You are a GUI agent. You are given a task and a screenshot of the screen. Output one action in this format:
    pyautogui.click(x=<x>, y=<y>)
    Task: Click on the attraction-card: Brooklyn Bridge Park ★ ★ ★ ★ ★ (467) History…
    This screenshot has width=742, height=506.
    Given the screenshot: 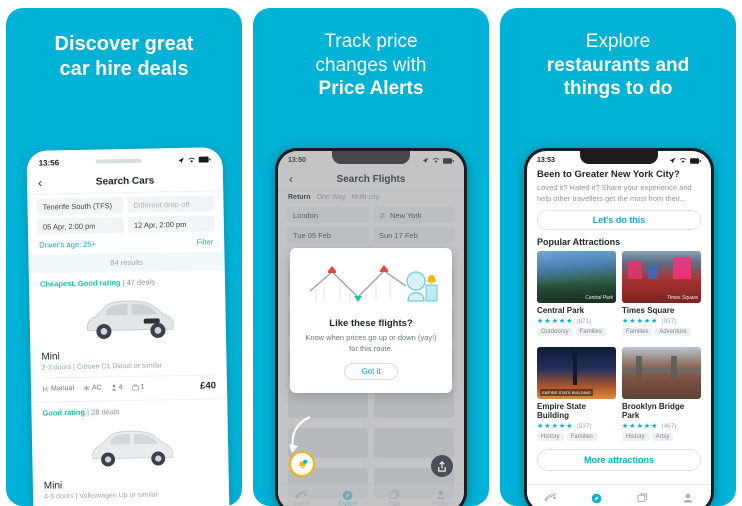 What is the action you would take?
    pyautogui.click(x=661, y=394)
    